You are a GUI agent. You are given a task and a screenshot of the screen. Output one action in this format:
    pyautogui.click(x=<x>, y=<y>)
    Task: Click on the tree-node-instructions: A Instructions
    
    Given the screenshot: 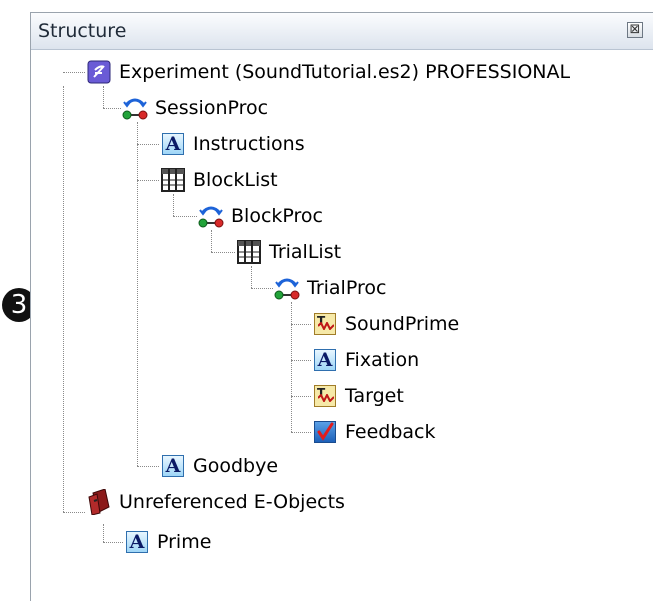 What is the action you would take?
    pyautogui.click(x=232, y=144)
    